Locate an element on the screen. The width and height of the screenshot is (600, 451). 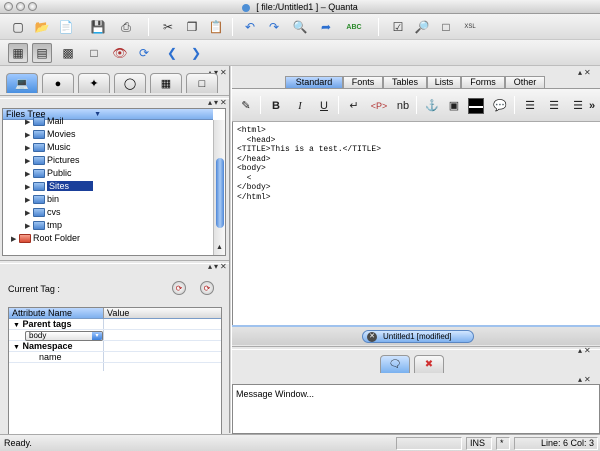
files-tree-item: ▶ Sites is located at coordinates (59, 186).